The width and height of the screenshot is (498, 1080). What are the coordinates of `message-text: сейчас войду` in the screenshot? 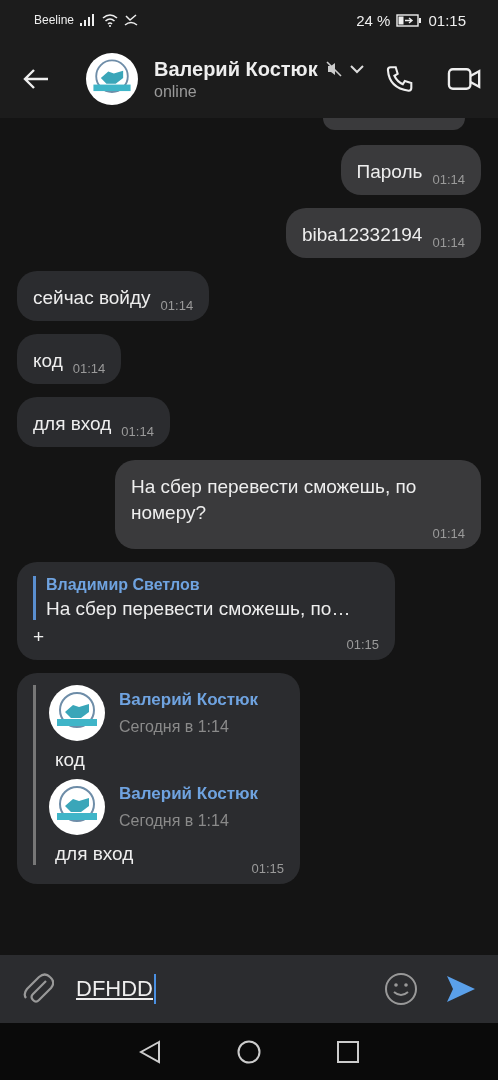 It's located at (92, 298).